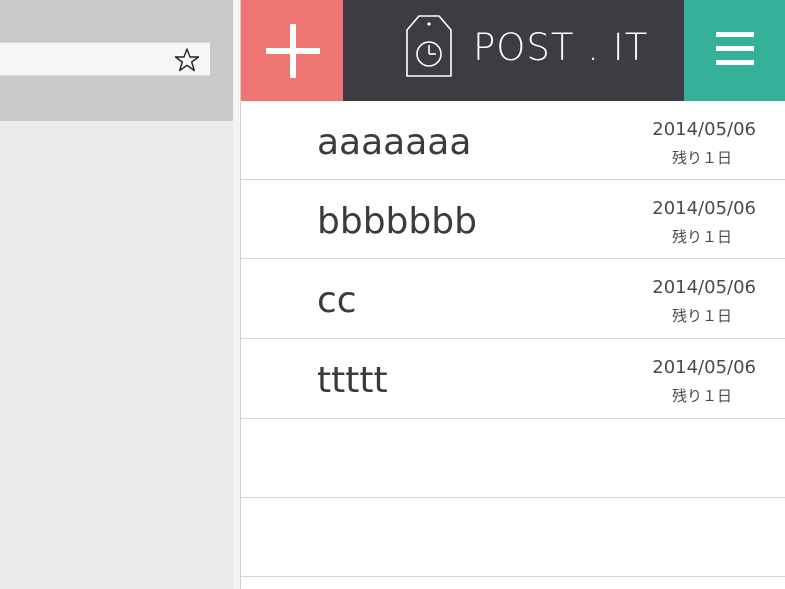  What do you see at coordinates (394, 142) in the screenshot?
I see `post-title: aaaaaaa` at bounding box center [394, 142].